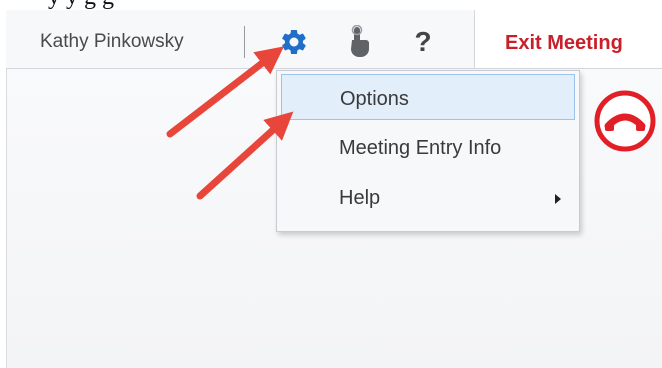  I want to click on menu-item-label: Help, so click(360, 198).